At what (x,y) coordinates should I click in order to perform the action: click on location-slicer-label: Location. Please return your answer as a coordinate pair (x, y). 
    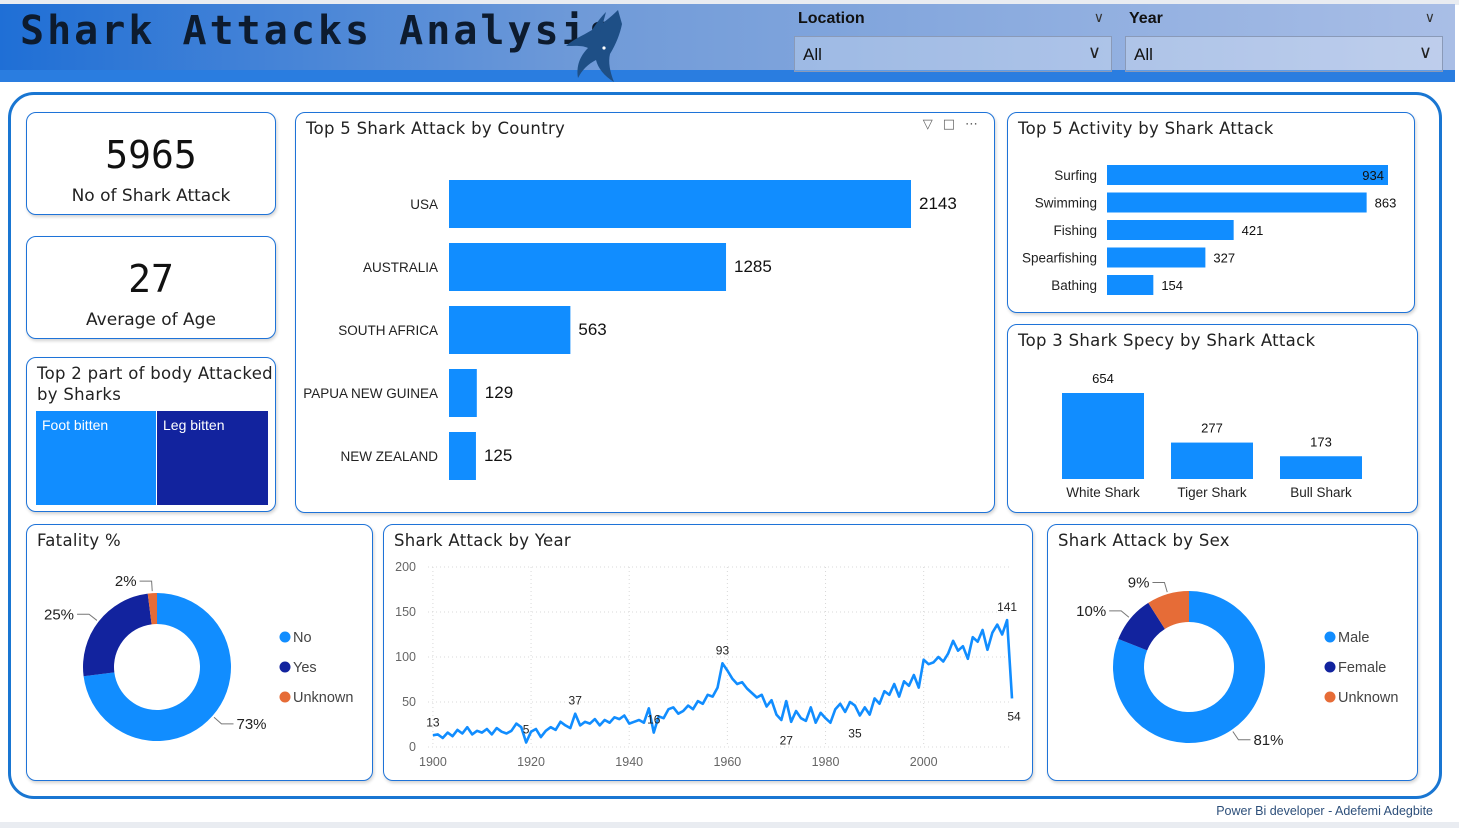
    Looking at the image, I should click on (831, 18).